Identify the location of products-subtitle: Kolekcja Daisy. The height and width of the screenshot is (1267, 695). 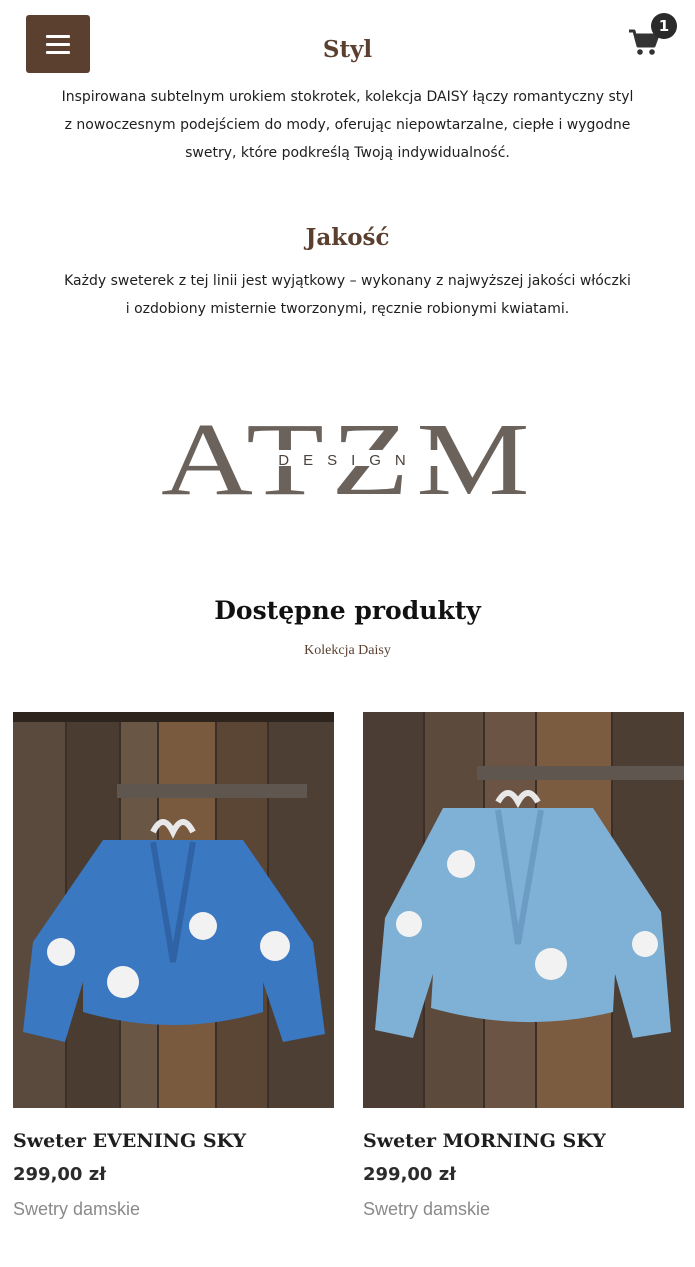
(347, 650).